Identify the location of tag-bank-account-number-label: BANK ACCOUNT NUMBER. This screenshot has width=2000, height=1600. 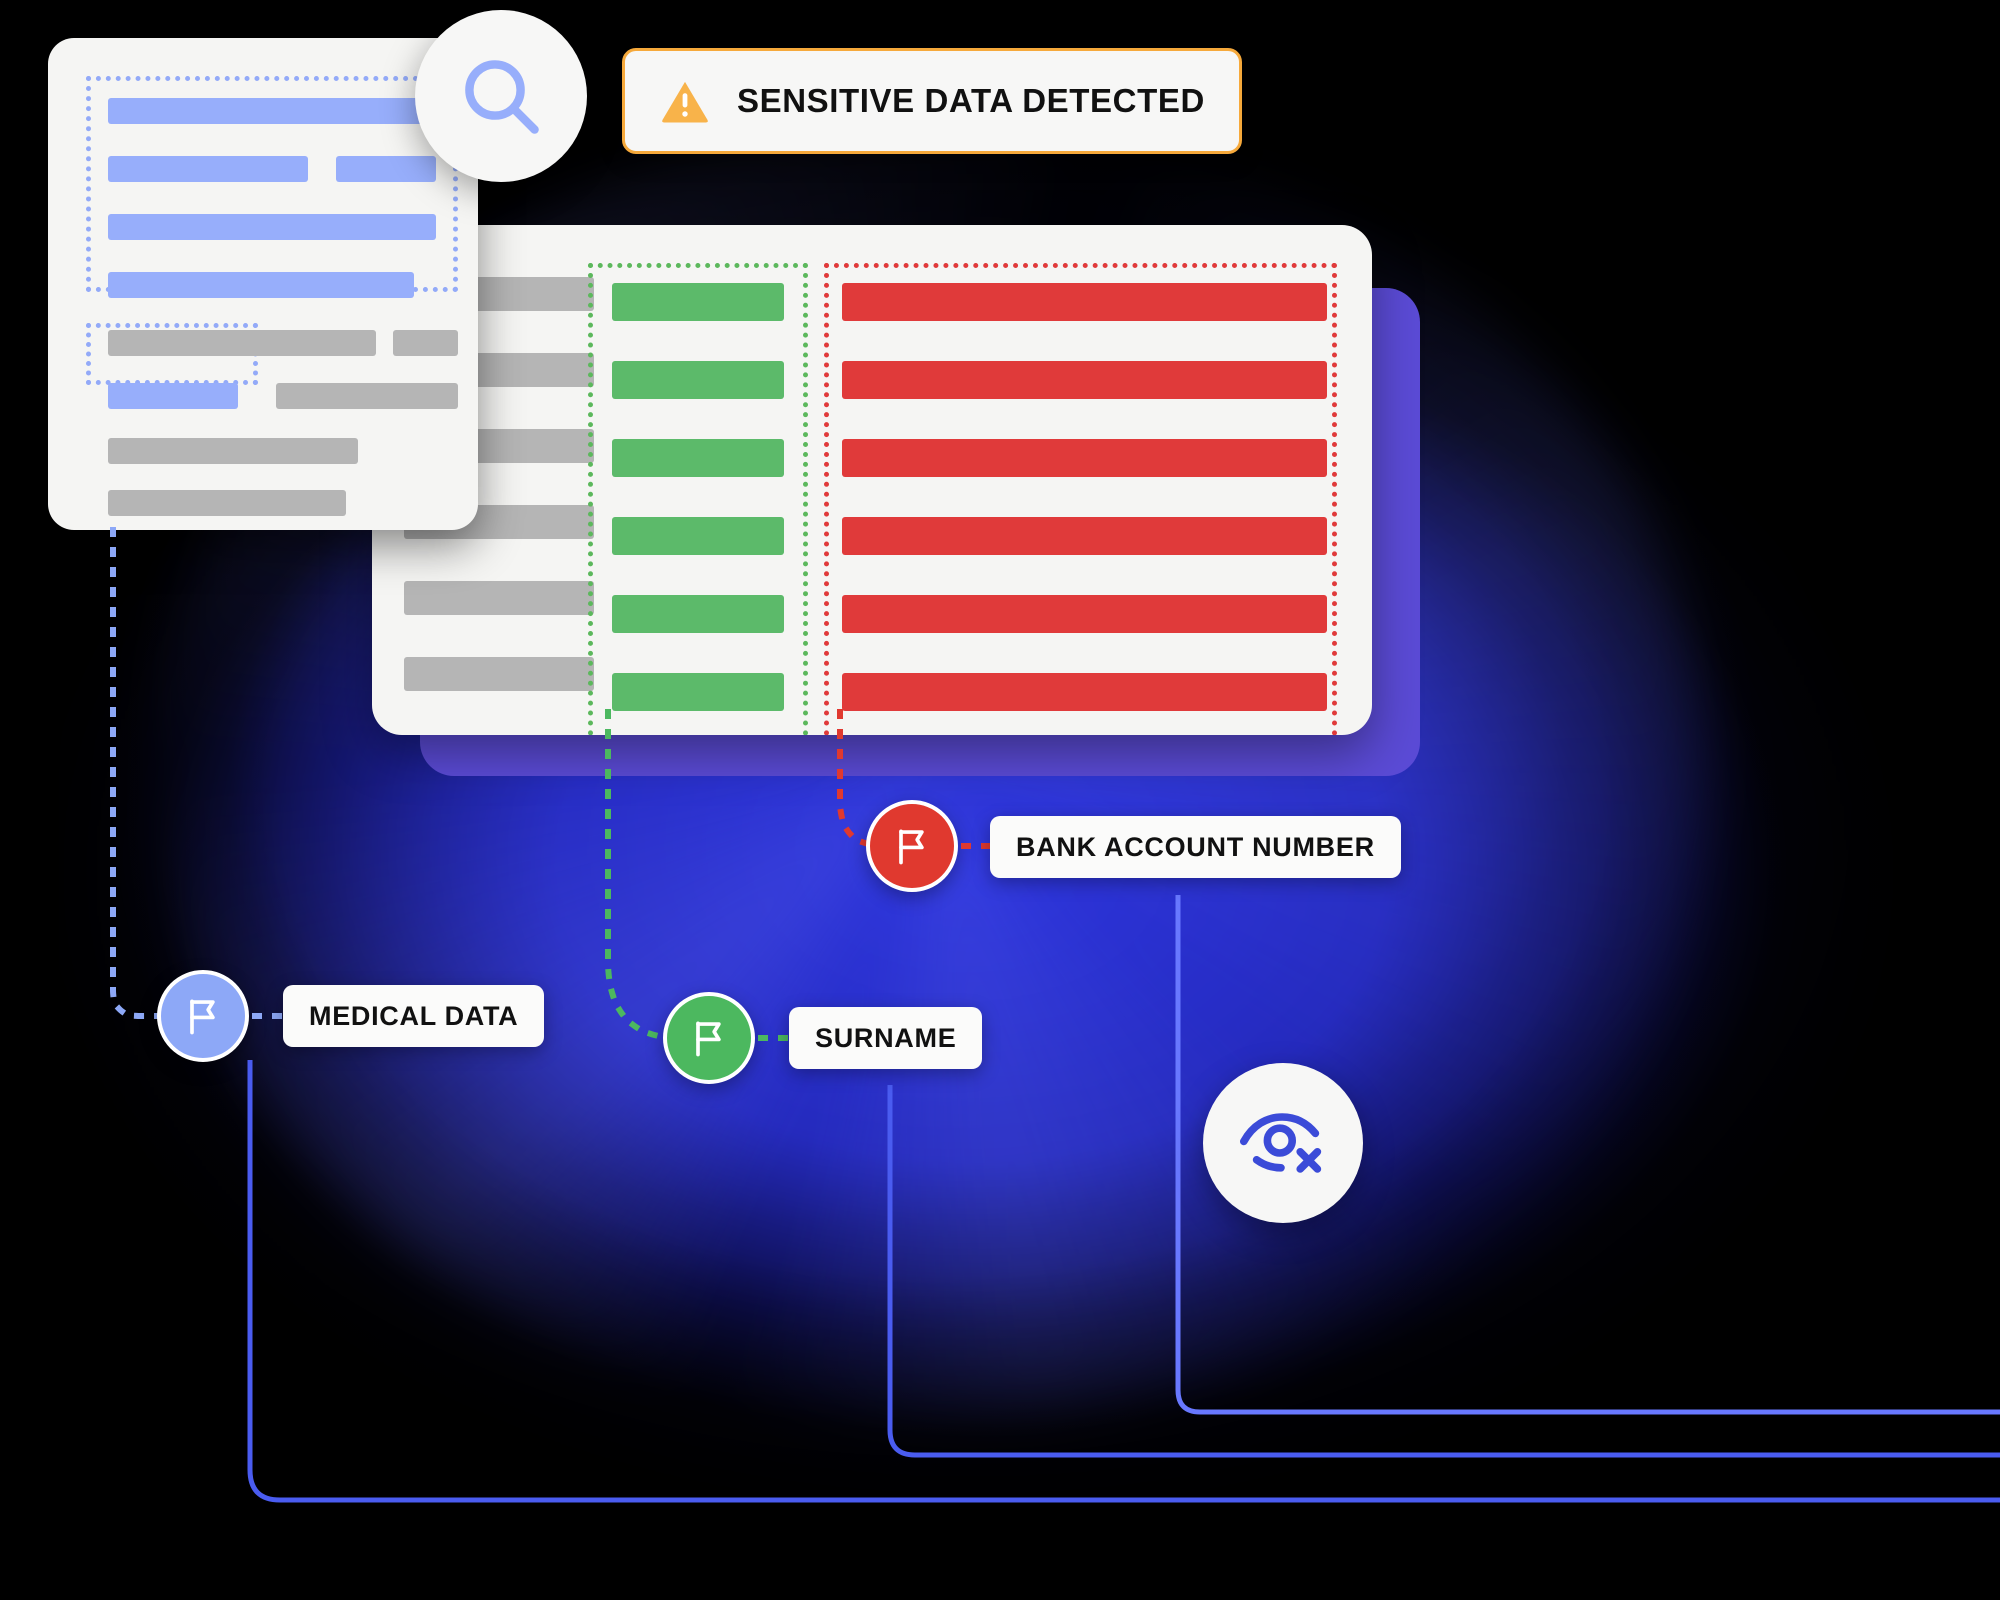
(1195, 846).